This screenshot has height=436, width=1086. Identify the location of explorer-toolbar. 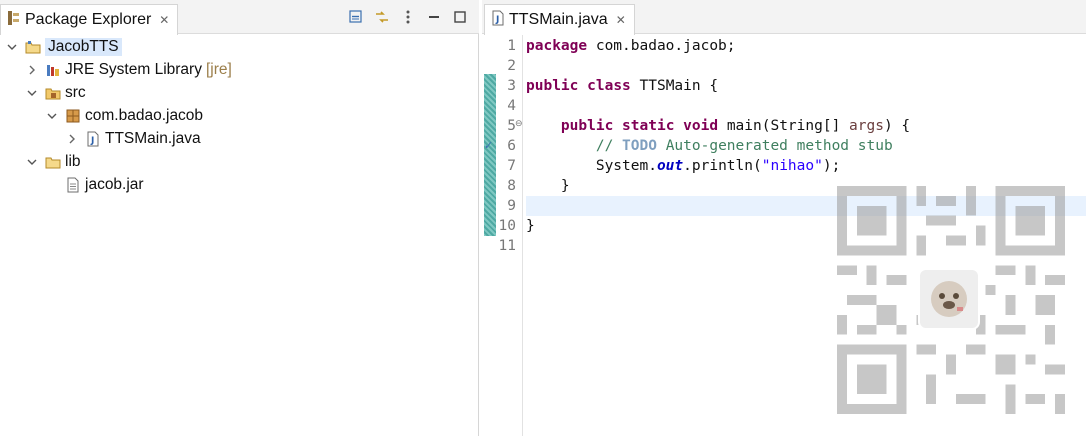
(408, 17).